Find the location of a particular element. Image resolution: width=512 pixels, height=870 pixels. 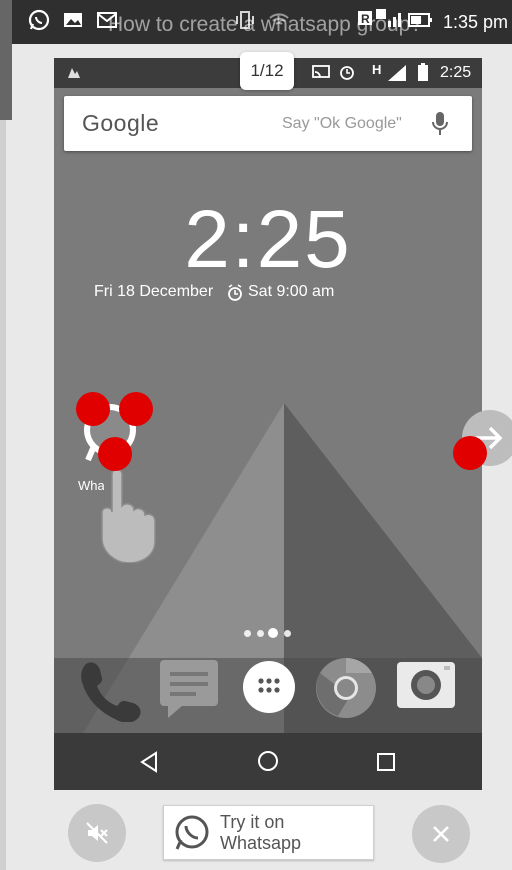

whatsapp-logo-icon is located at coordinates (191, 835).